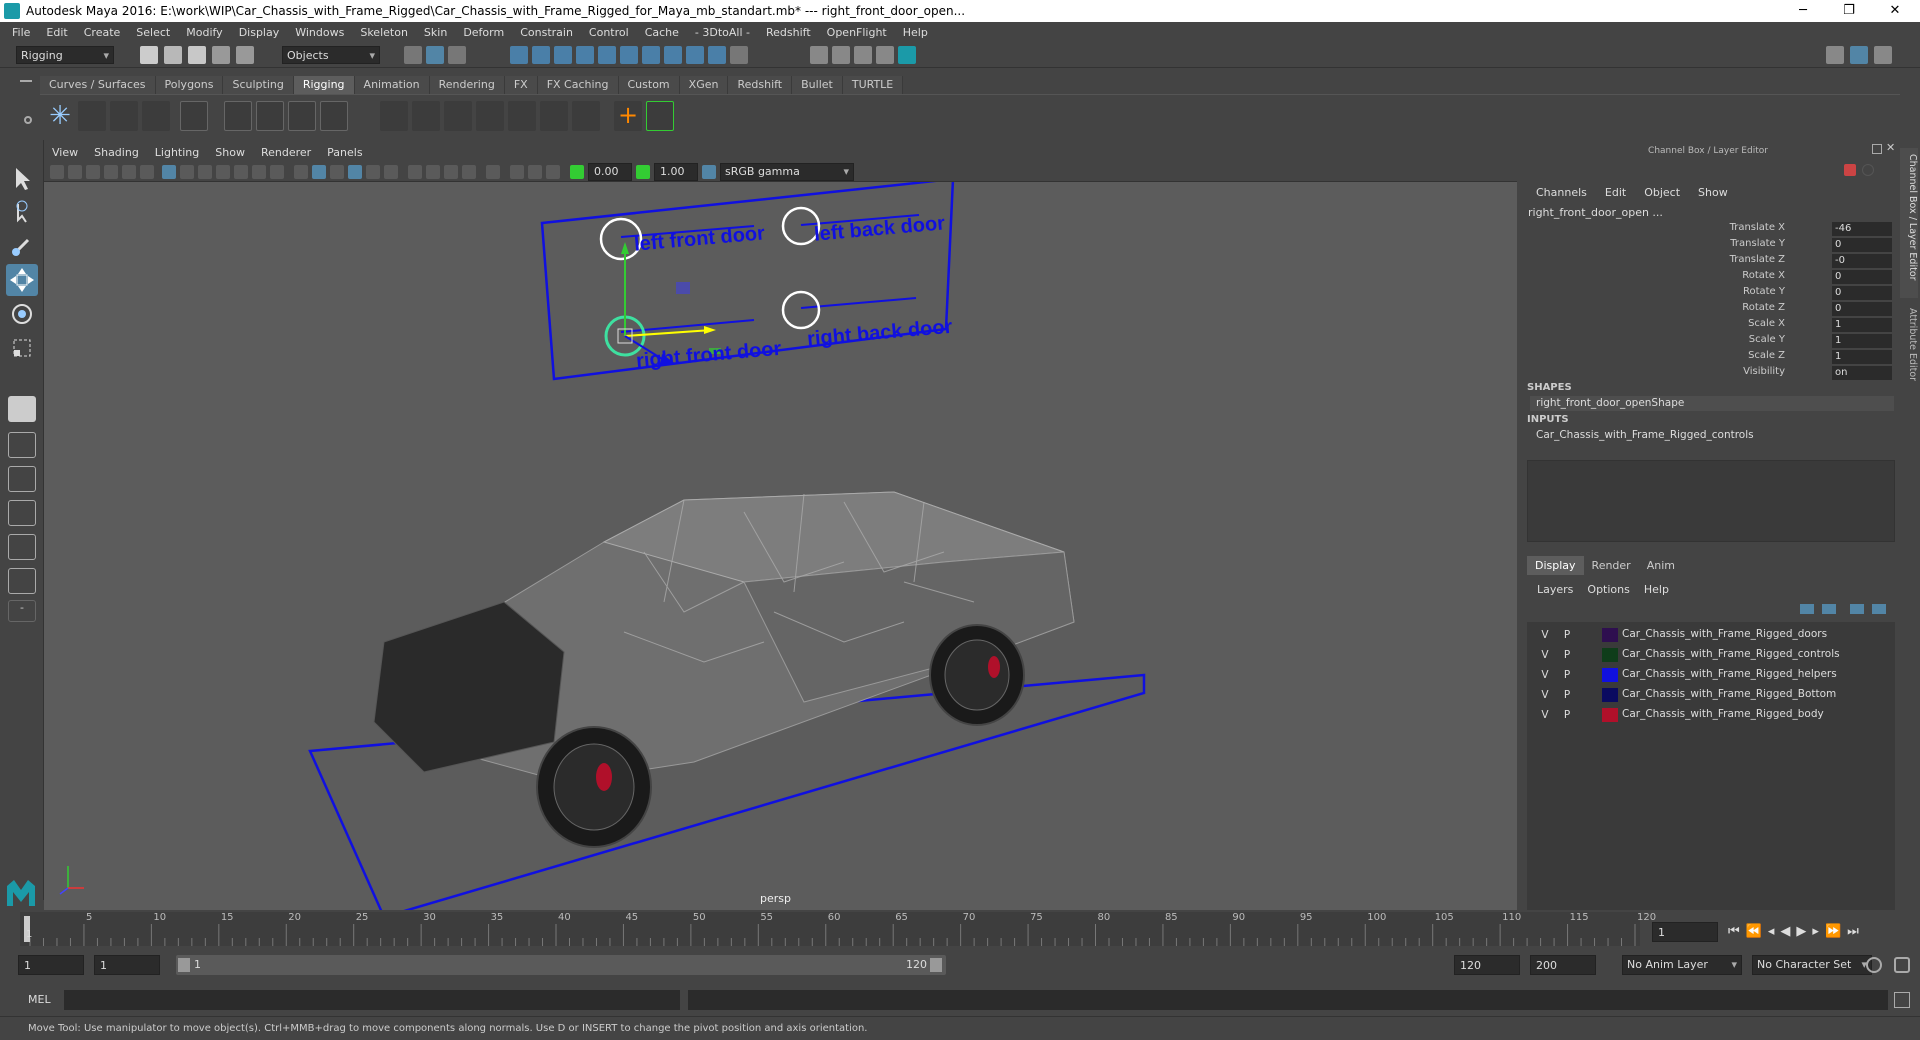  I want to click on playback-end-field: 120, so click(1487, 965).